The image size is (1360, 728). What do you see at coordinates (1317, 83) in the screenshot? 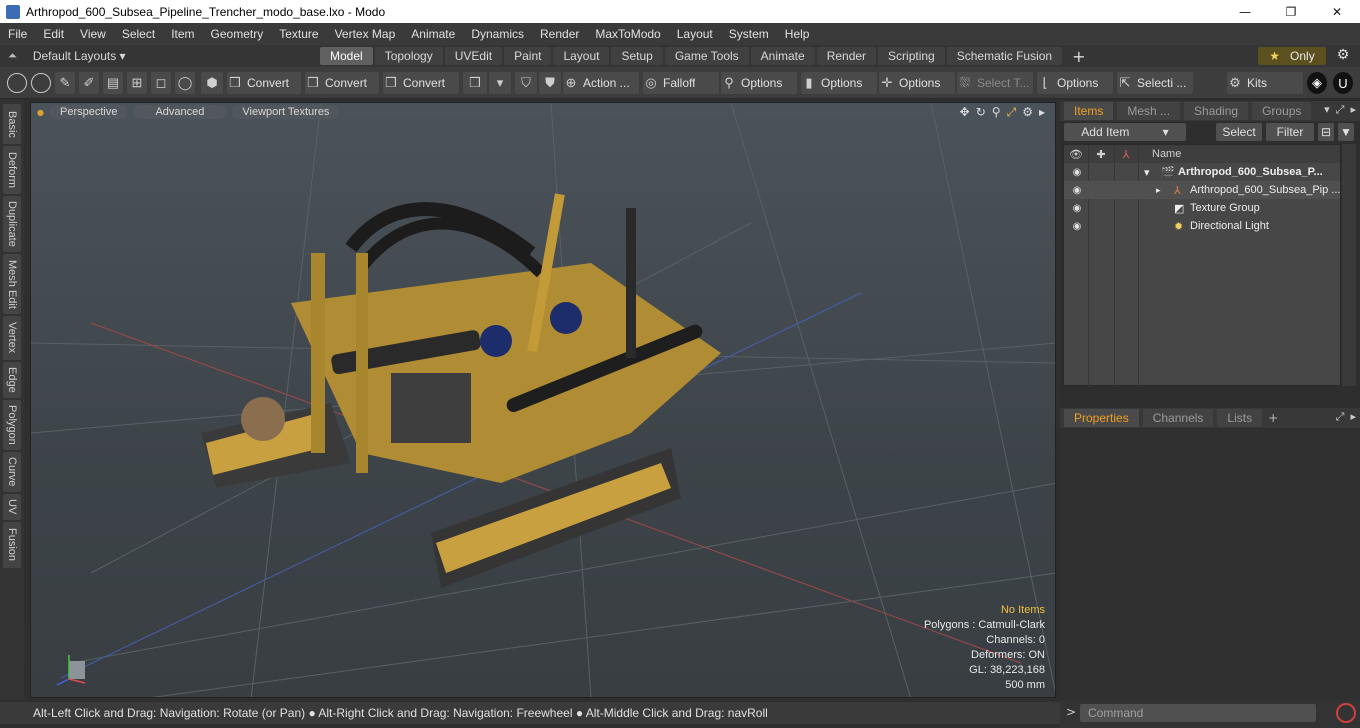
I see `unity-button: ◈` at bounding box center [1317, 83].